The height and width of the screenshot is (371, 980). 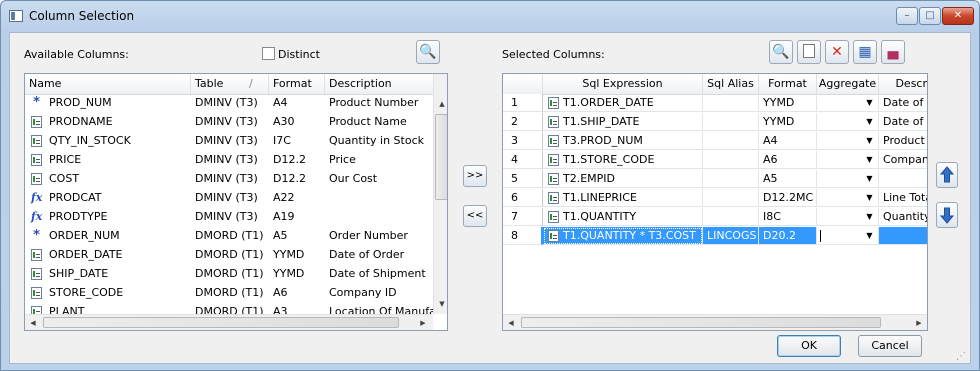 What do you see at coordinates (781, 52) in the screenshot?
I see `find-button-right: 🔍` at bounding box center [781, 52].